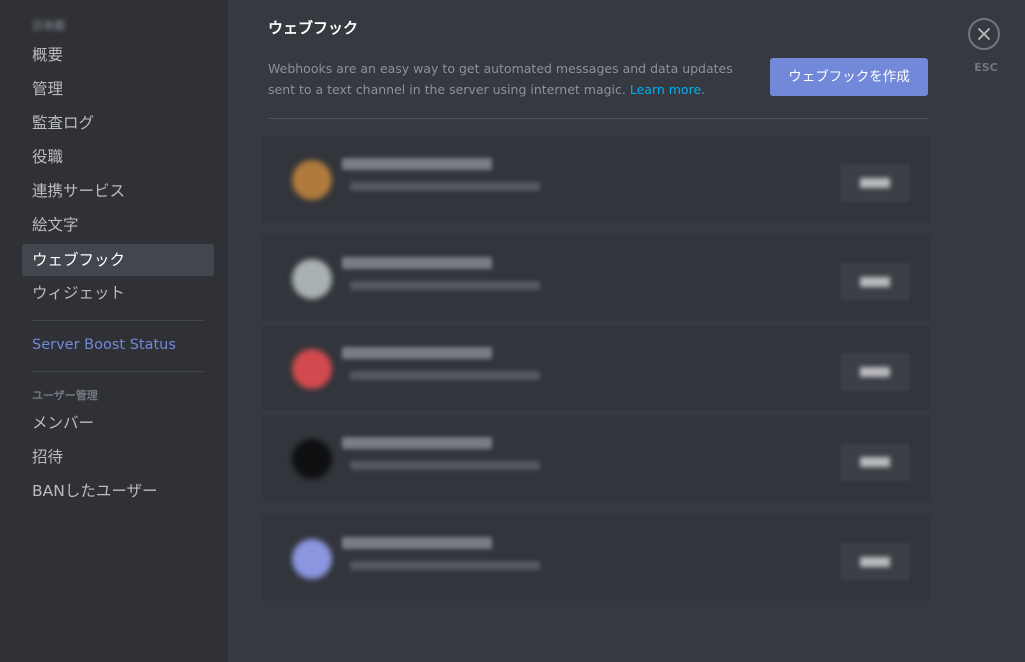  Describe the element at coordinates (118, 89) in the screenshot. I see `sidebar-item-moderation: 管理` at that location.